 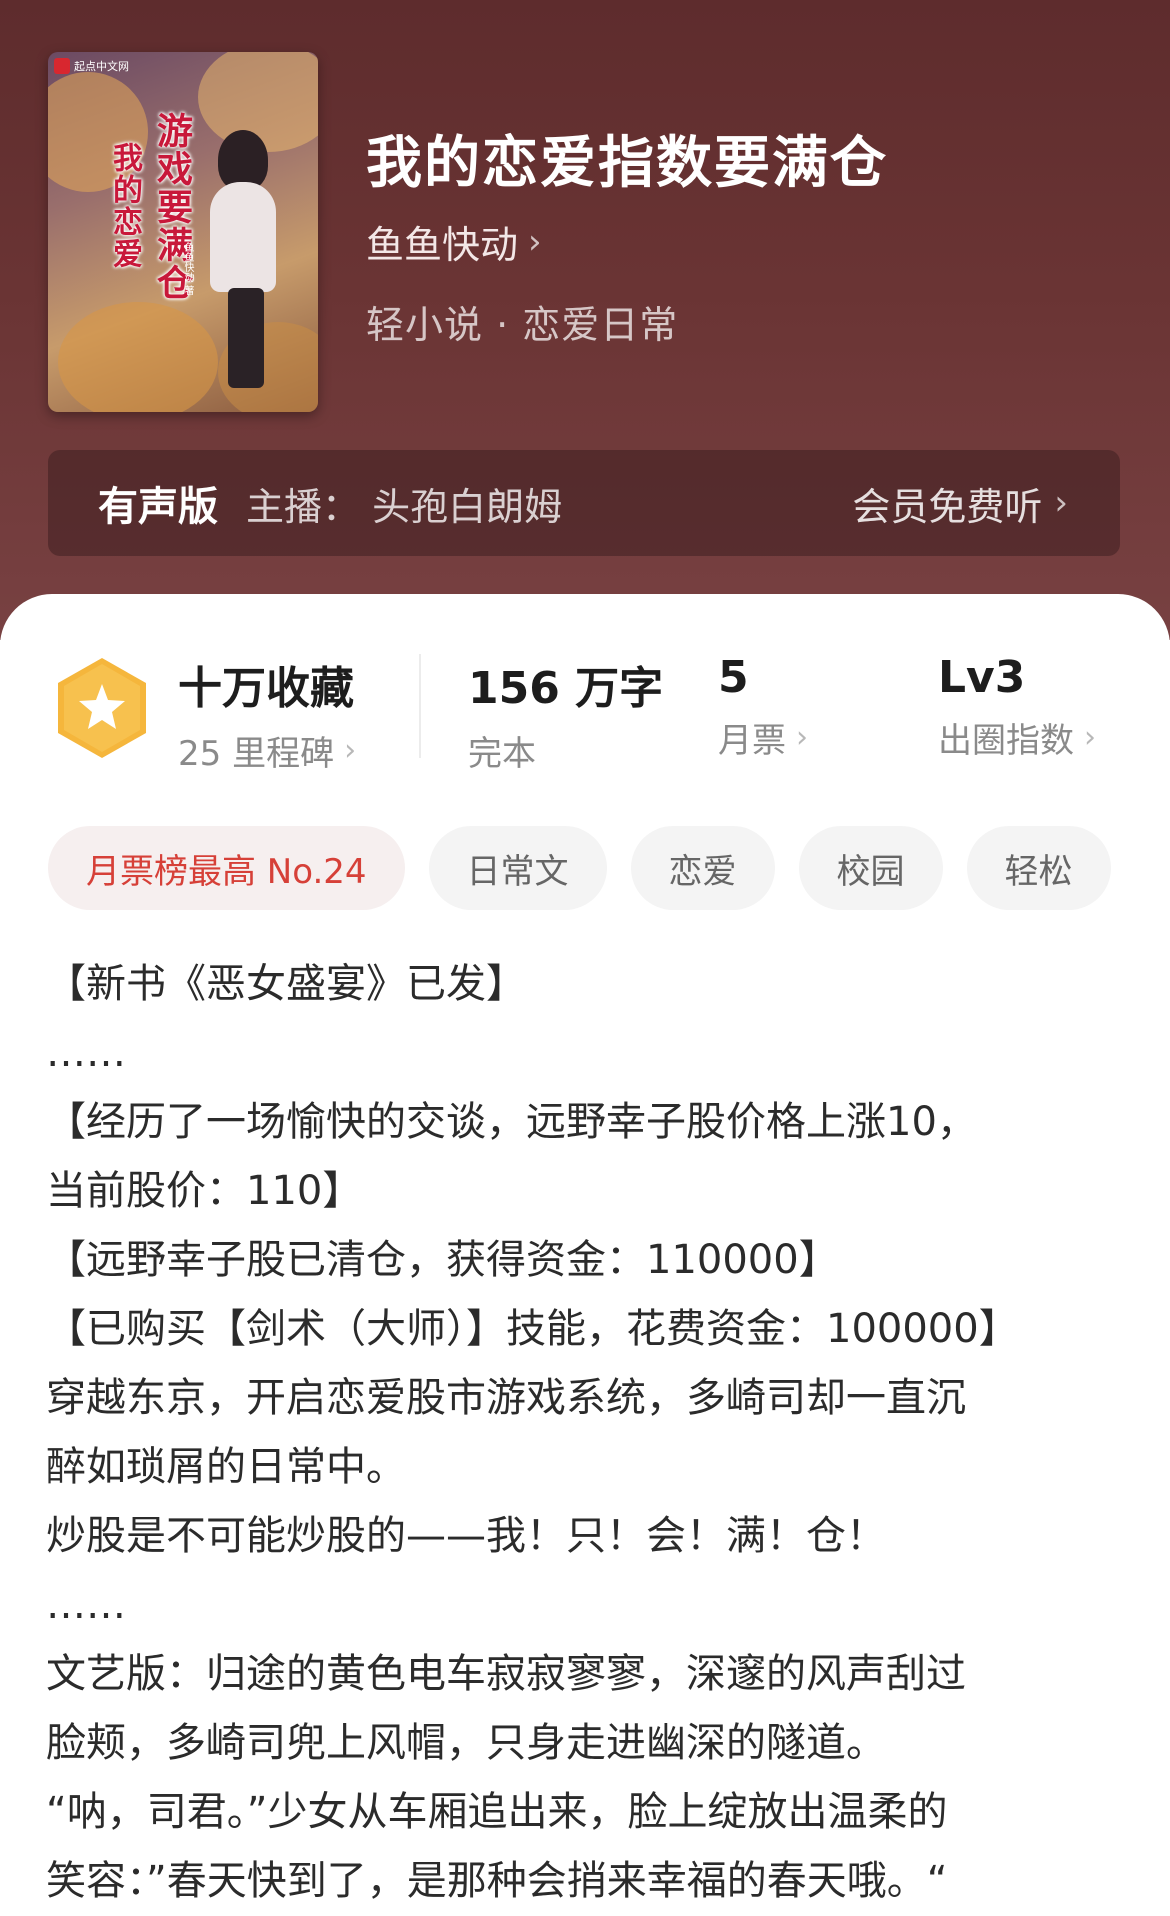 I want to click on audio-host: 主播： 头孢白朗姆, so click(x=404, y=506).